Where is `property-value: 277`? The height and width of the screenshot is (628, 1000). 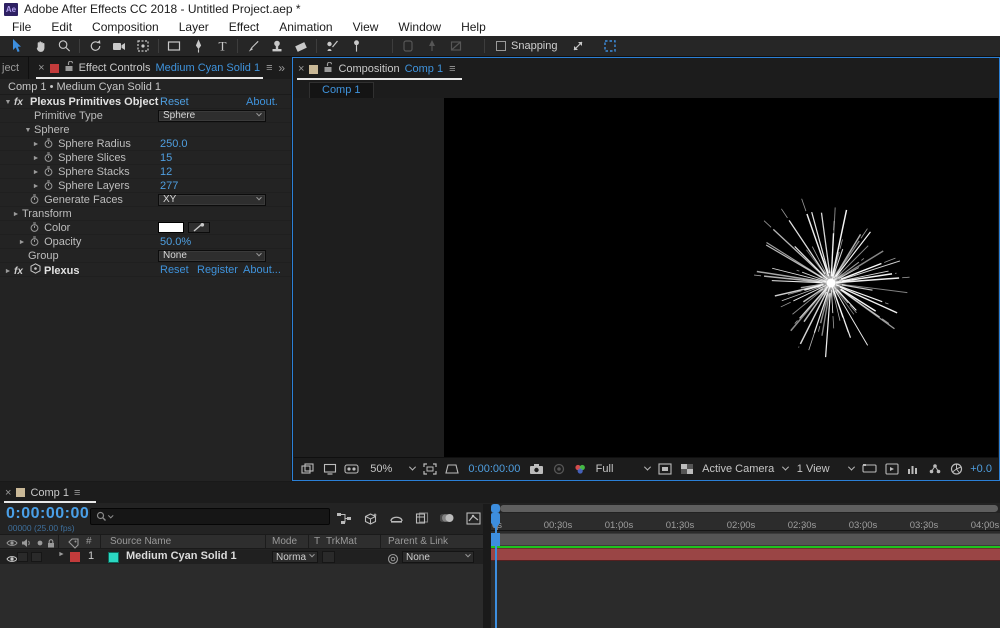
property-value: 277 is located at coordinates (169, 186).